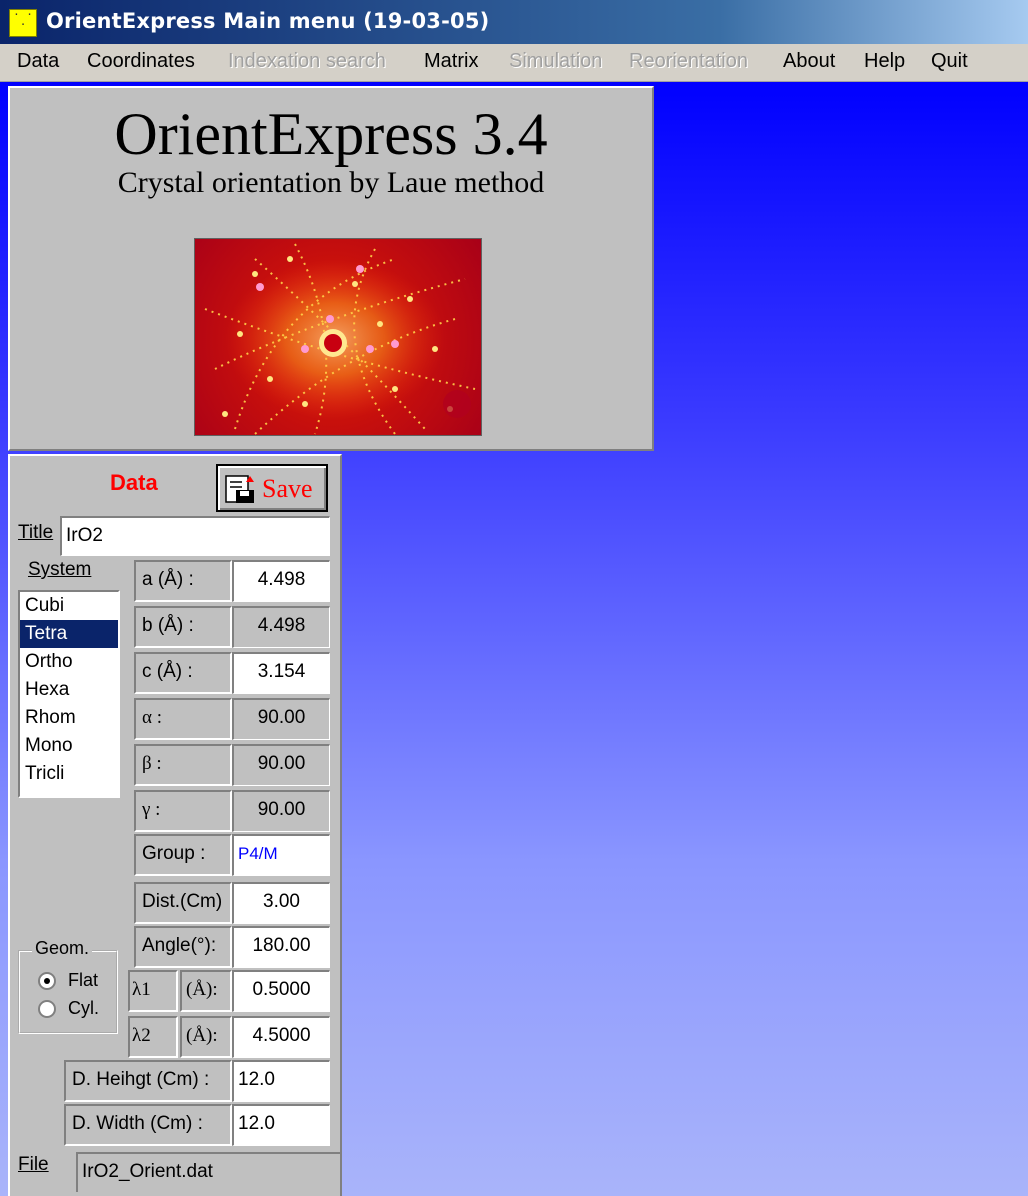 Image resolution: width=1028 pixels, height=1196 pixels. Describe the element at coordinates (331, 134) in the screenshot. I see `app-name-heading: OrientExpress 3.4` at that location.